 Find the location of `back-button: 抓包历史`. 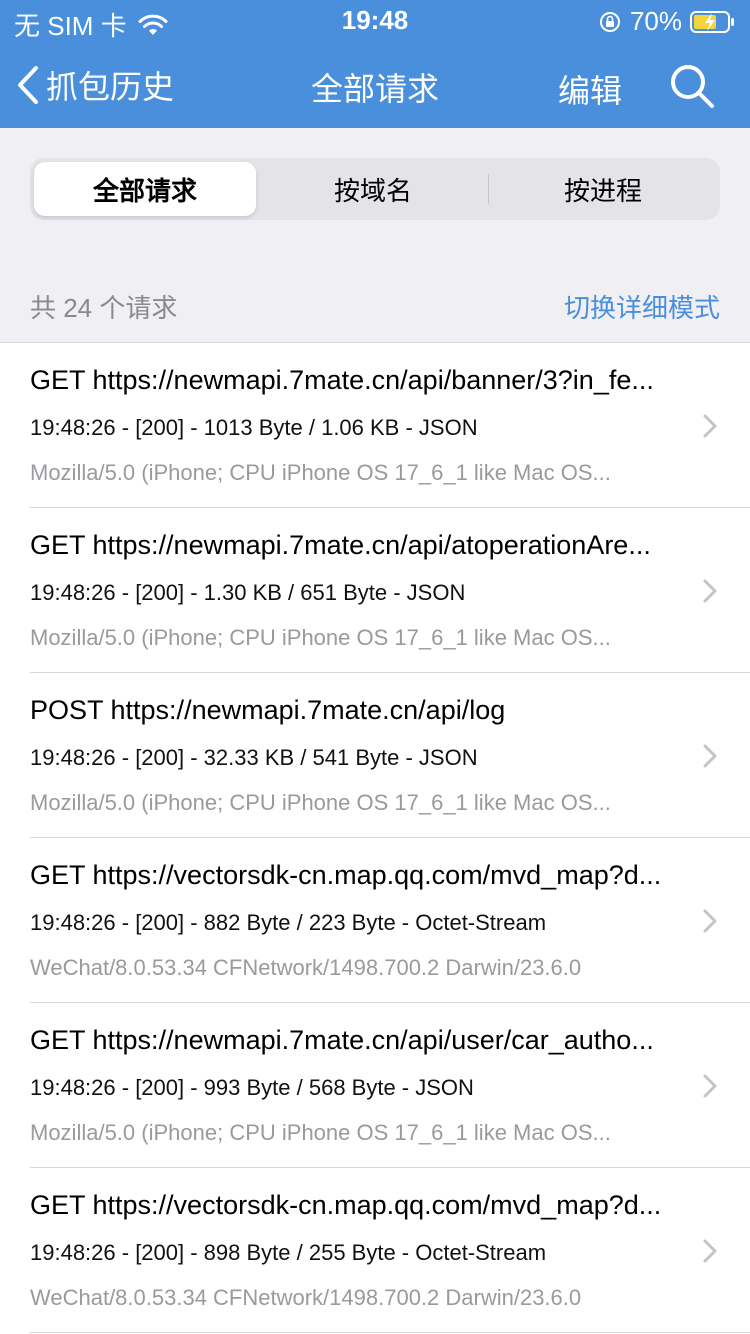

back-button: 抓包历史 is located at coordinates (94, 85).